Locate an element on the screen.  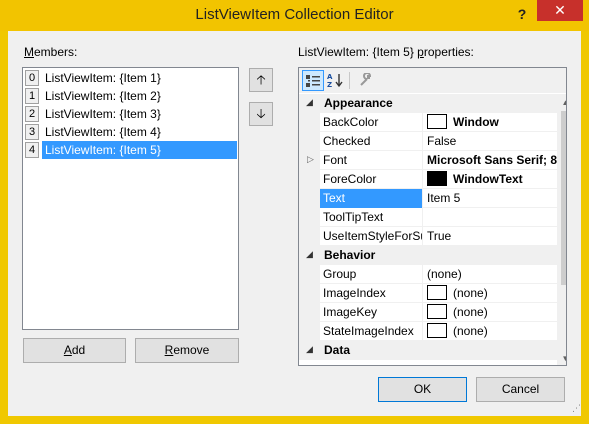
property-name: ForeColor is located at coordinates (371, 179).